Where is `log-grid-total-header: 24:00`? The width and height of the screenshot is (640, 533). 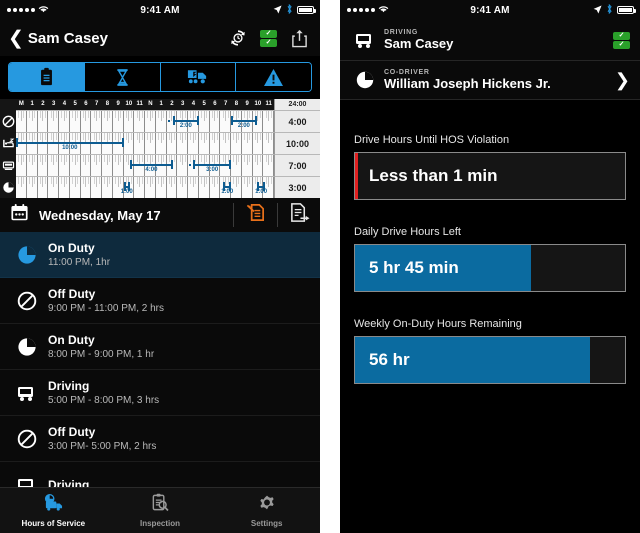
log-grid-total-header: 24:00 is located at coordinates (297, 104).